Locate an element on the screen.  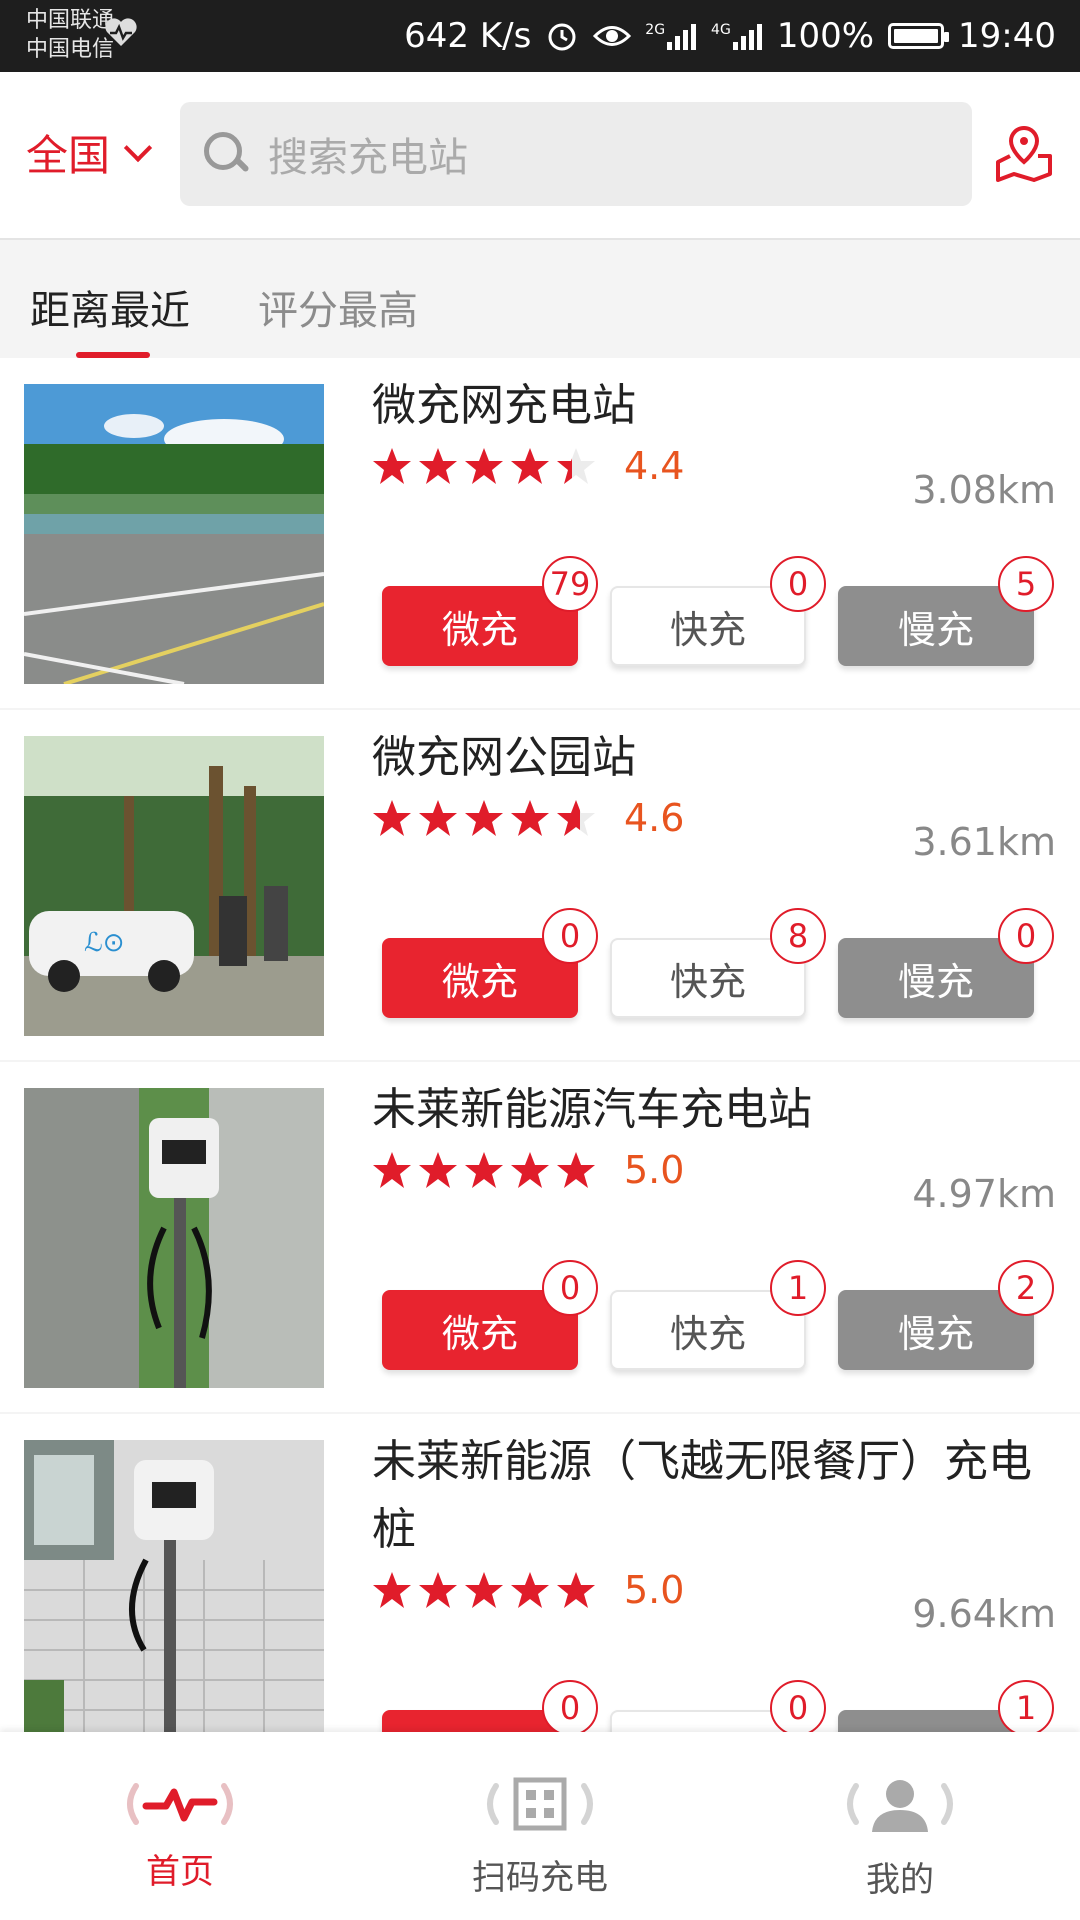
nav-scan: 扫码充电 is located at coordinates (540, 1826).